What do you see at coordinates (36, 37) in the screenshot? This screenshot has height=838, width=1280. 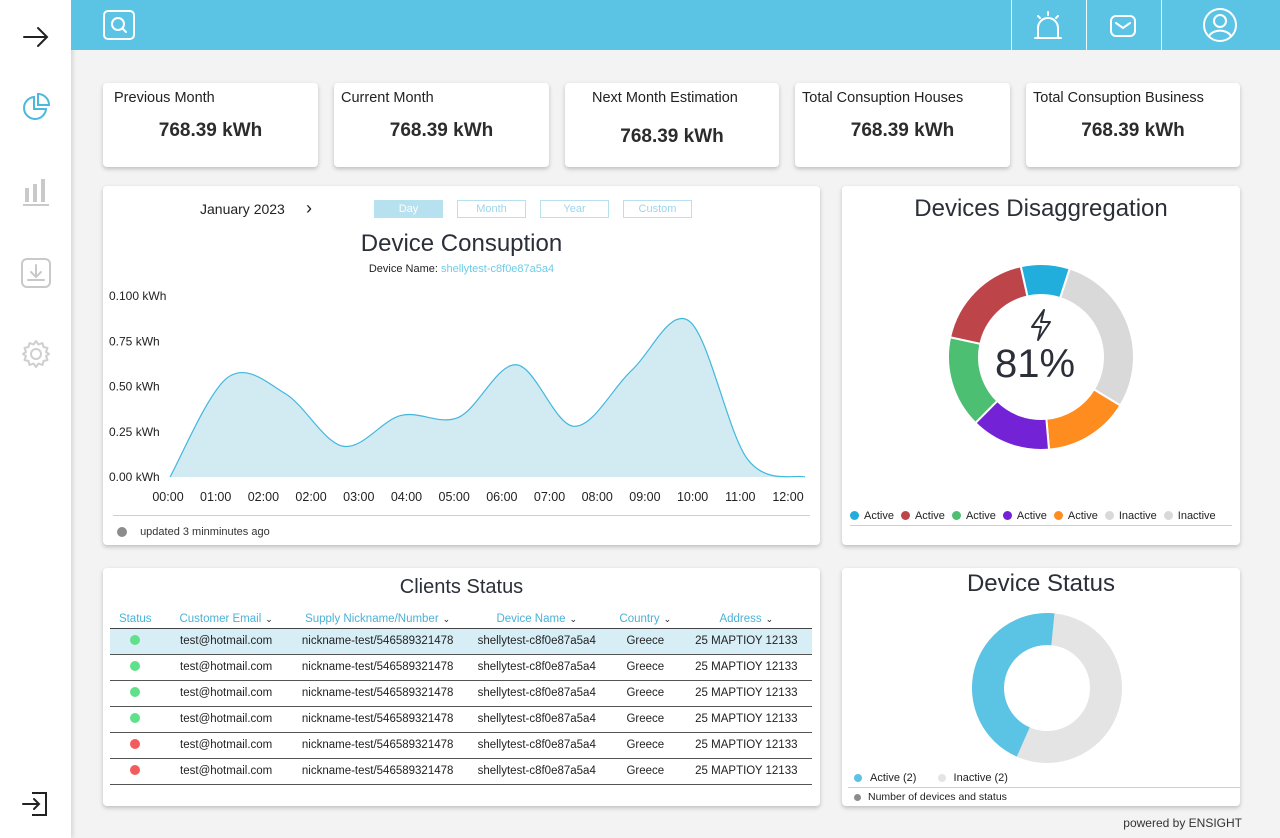 I see `arrow-right-icon` at bounding box center [36, 37].